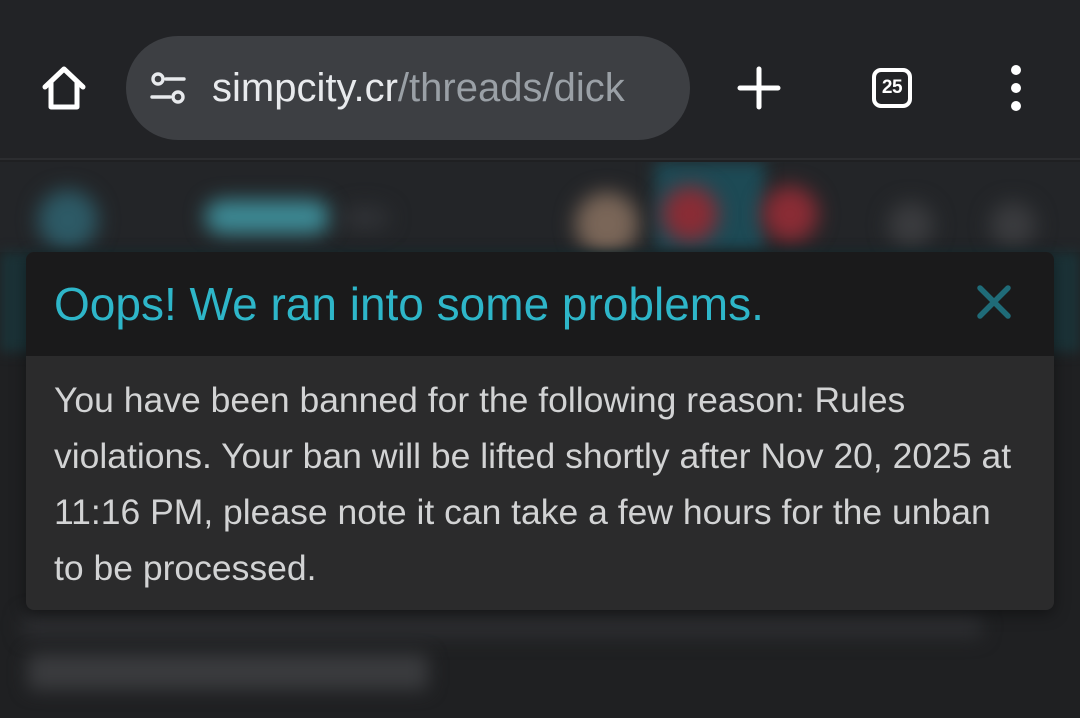 The height and width of the screenshot is (718, 1080). I want to click on modal-title: Oops! We ran into some problems., so click(409, 304).